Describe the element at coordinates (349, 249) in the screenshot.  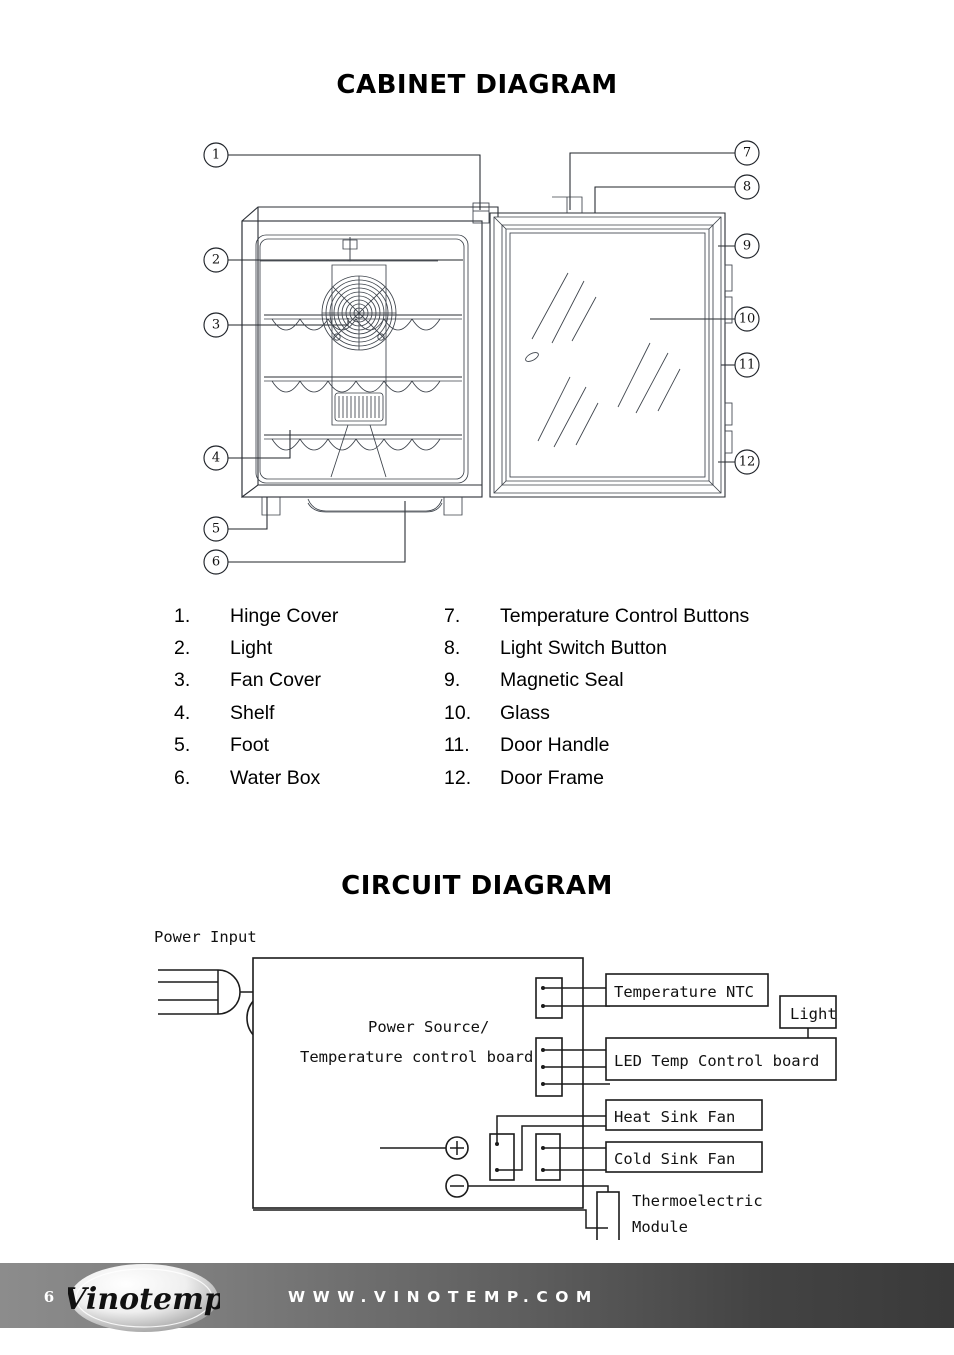
I see `cabinet-light-panel` at that location.